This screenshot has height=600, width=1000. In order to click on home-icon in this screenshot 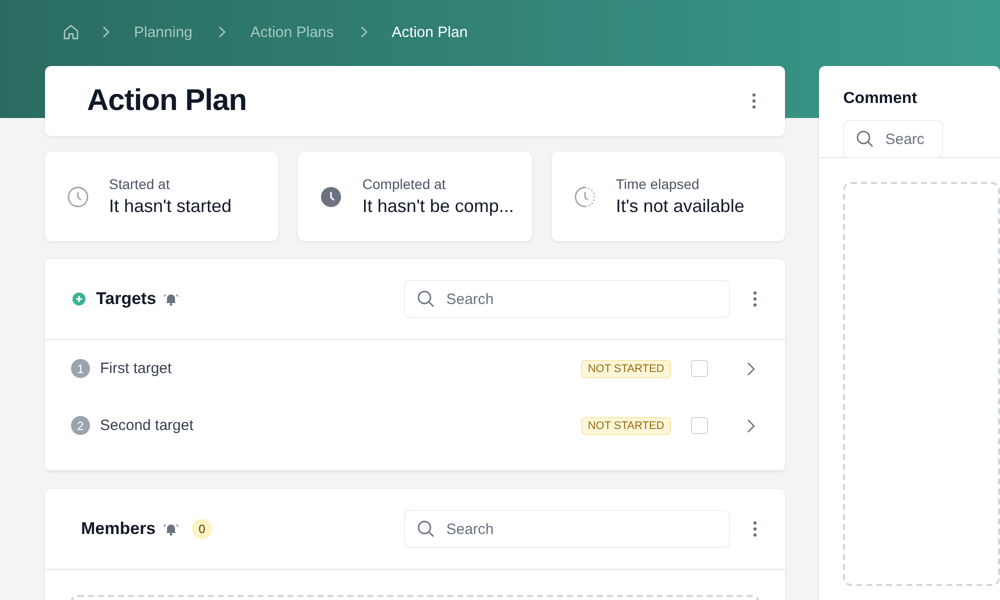, I will do `click(71, 32)`.